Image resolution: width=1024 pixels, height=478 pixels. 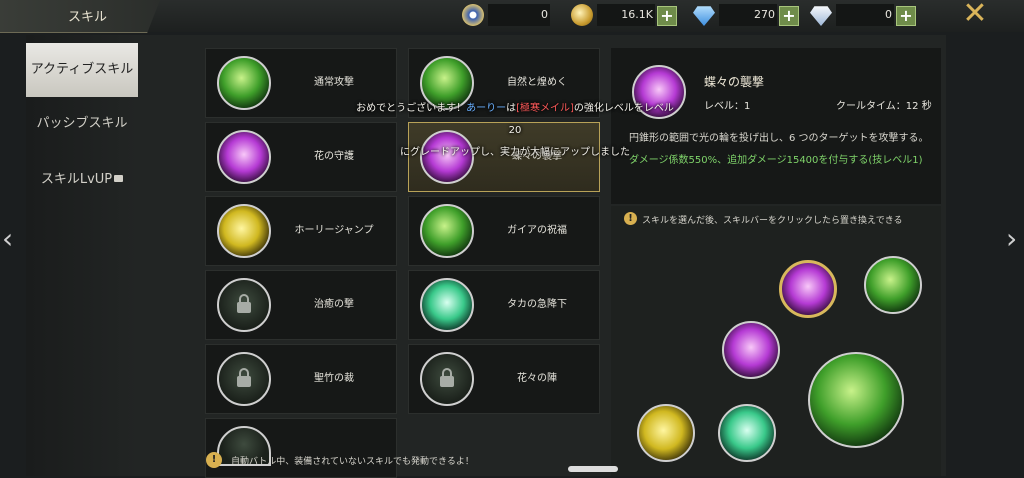 I want to click on skill-card: 聖竹の裁, so click(x=301, y=379).